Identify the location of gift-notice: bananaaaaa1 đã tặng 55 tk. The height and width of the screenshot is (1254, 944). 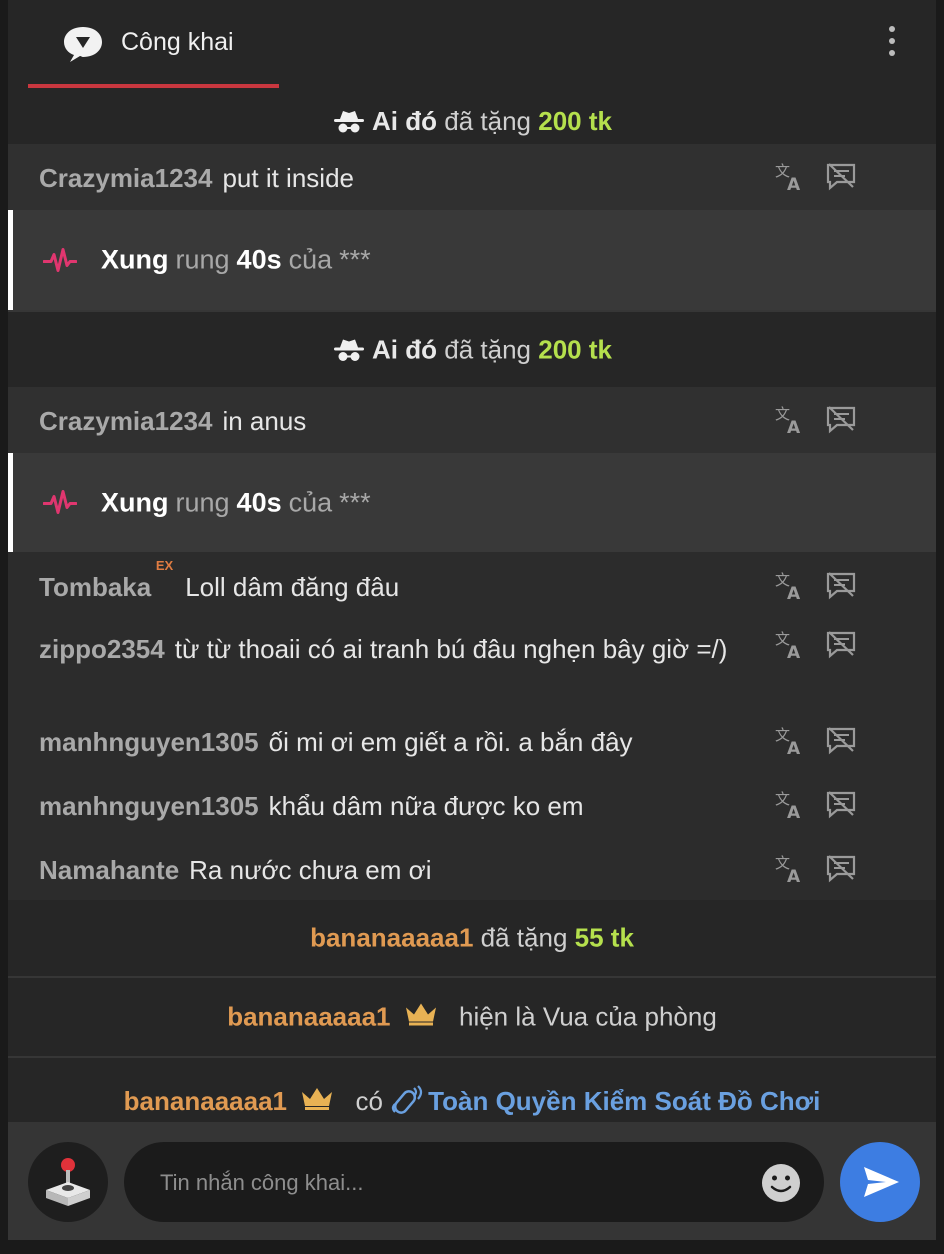
(472, 938).